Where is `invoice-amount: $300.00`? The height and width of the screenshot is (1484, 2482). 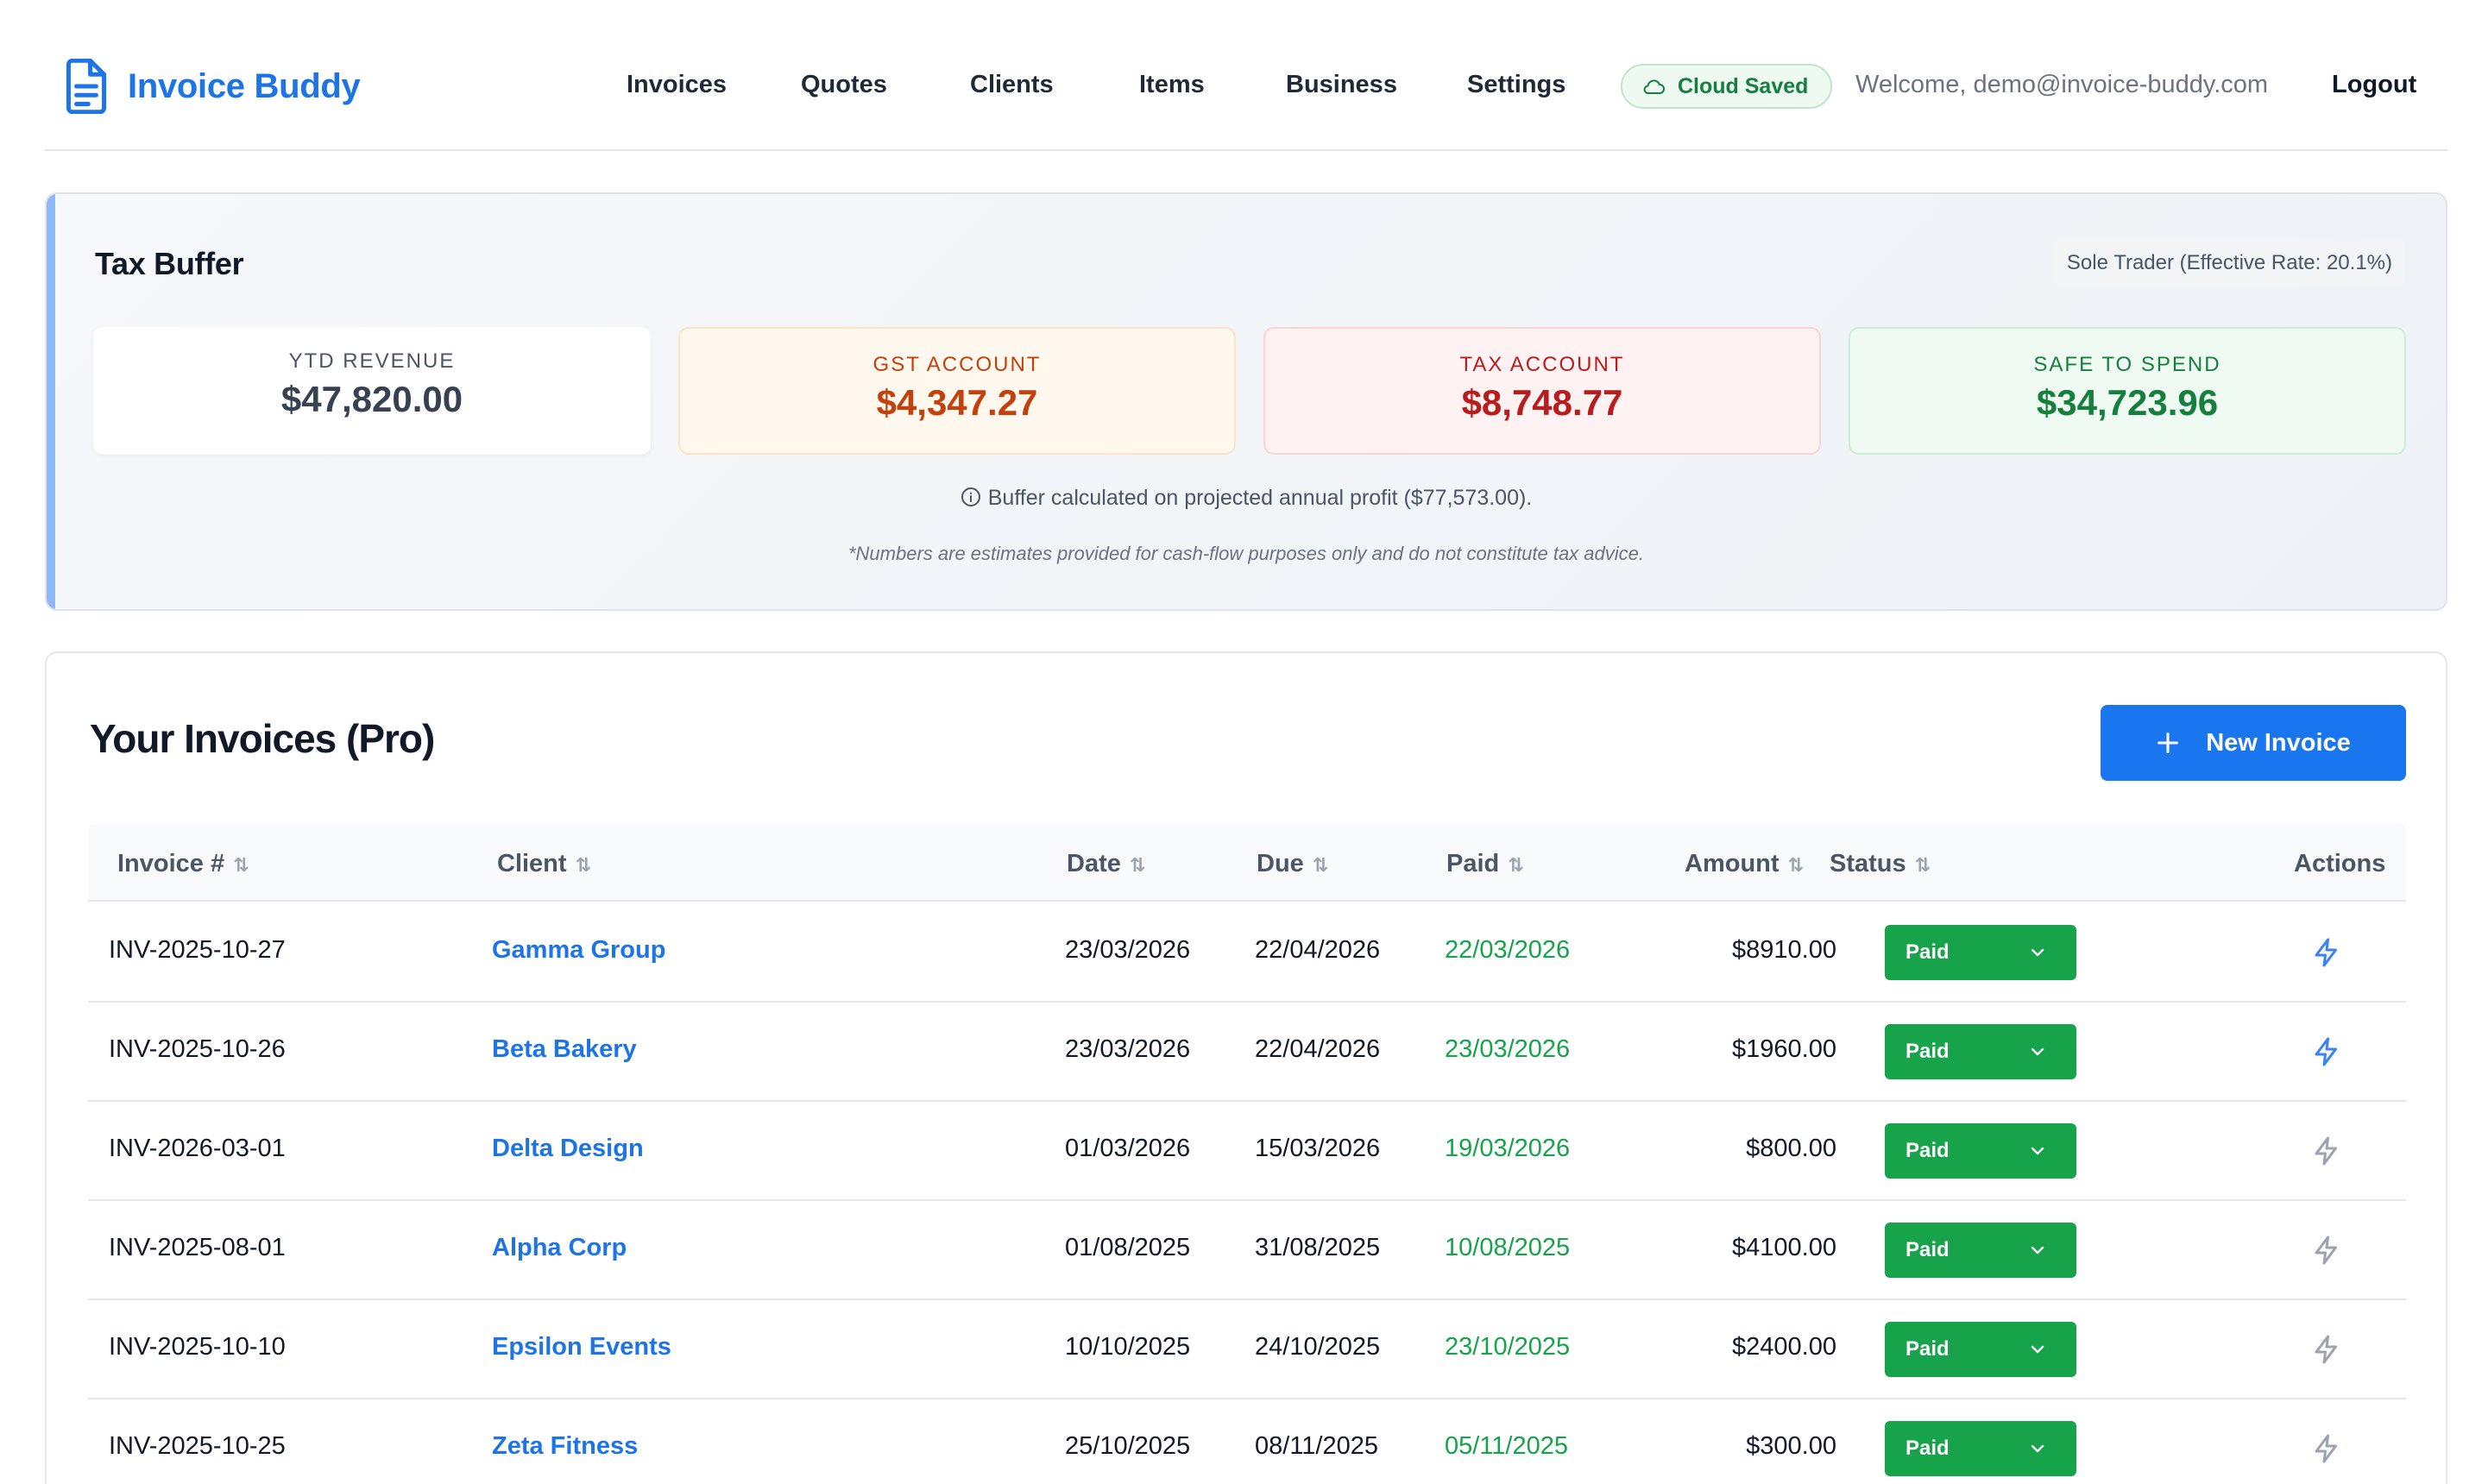
invoice-amount: $300.00 is located at coordinates (1791, 1446).